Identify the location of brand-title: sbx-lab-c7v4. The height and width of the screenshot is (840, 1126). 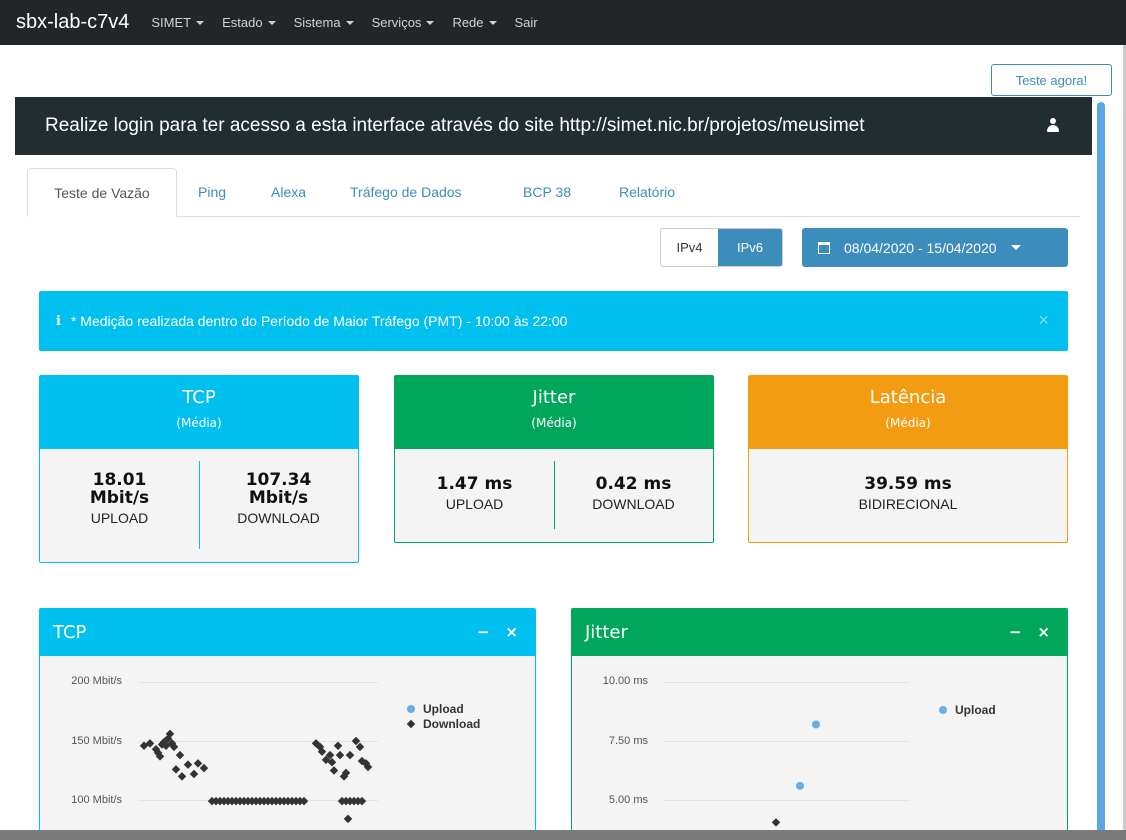
(72, 22).